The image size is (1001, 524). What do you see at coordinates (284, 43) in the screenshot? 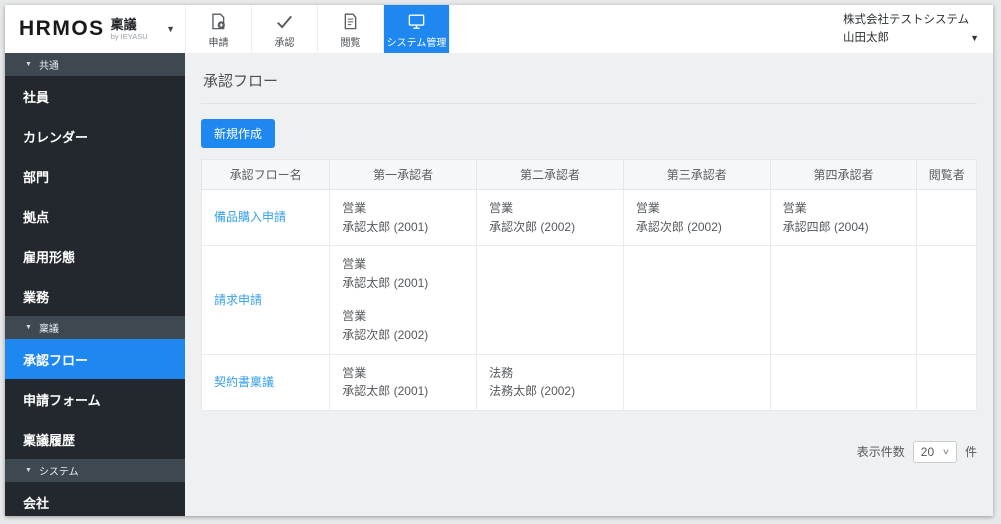
I see `nav-item-label: 承認` at bounding box center [284, 43].